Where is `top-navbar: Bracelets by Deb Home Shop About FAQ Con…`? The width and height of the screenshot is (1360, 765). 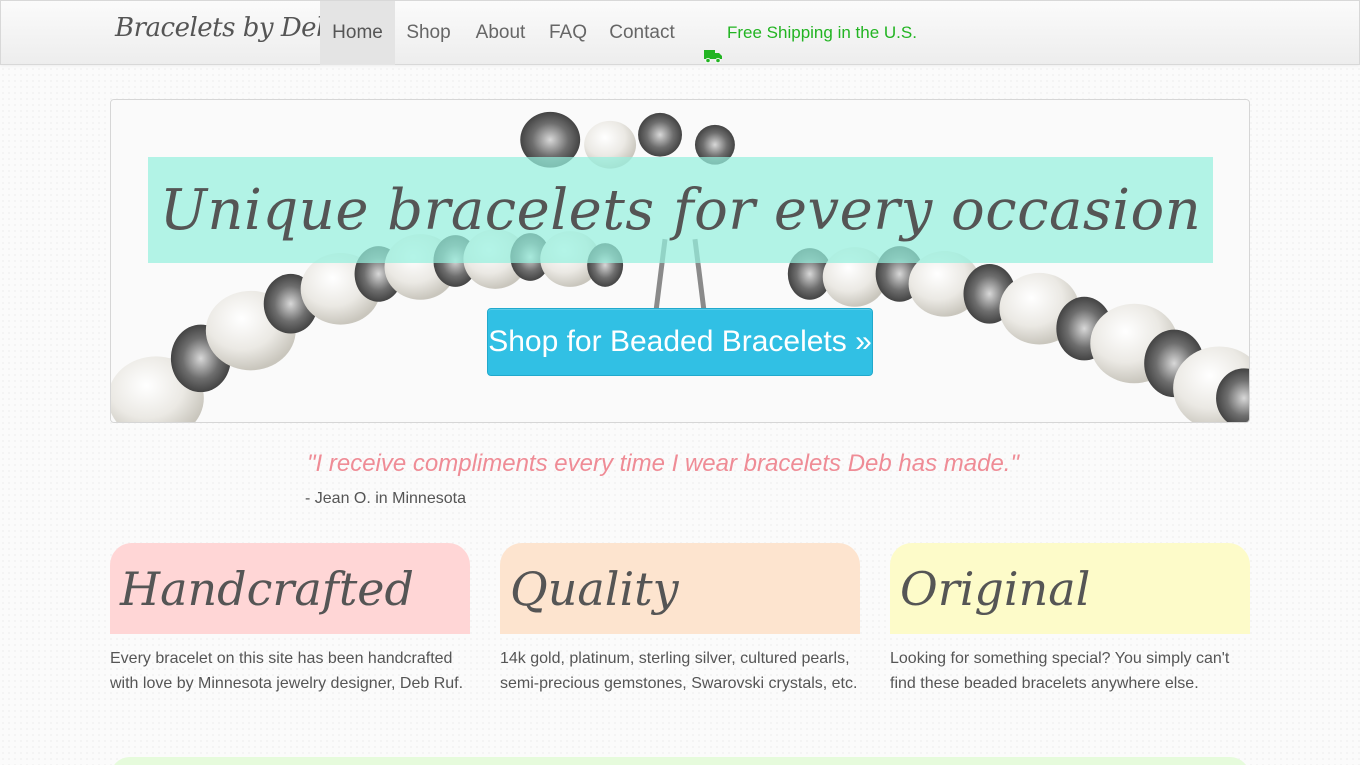
top-navbar: Bracelets by Deb Home Shop About FAQ Con… is located at coordinates (680, 32).